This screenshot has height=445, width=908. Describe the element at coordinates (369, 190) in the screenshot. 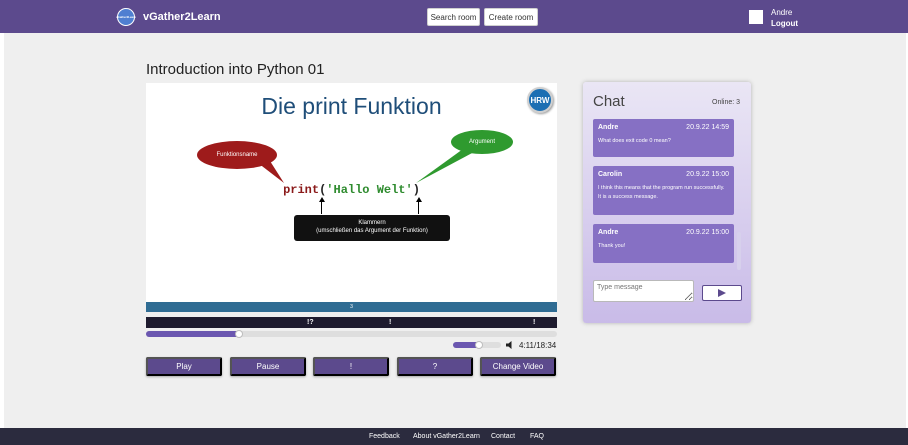

I see `code-argument: 'Hallo Welt'` at that location.